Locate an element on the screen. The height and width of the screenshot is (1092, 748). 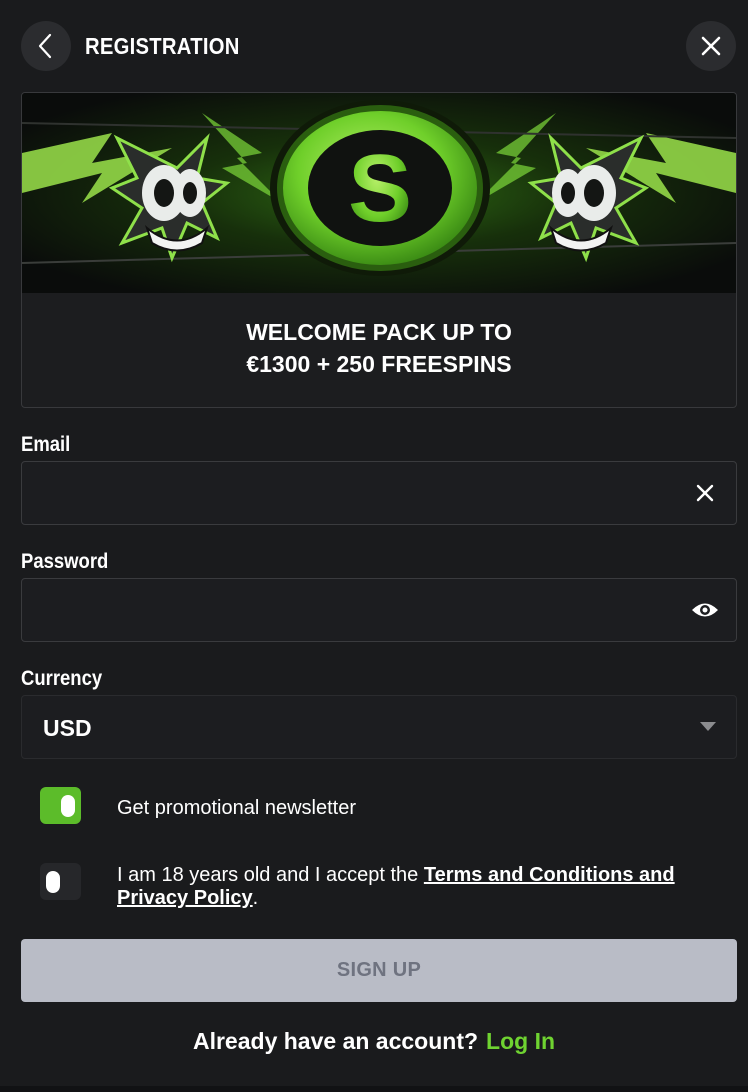
banner-logo-letter: S is located at coordinates (380, 188).